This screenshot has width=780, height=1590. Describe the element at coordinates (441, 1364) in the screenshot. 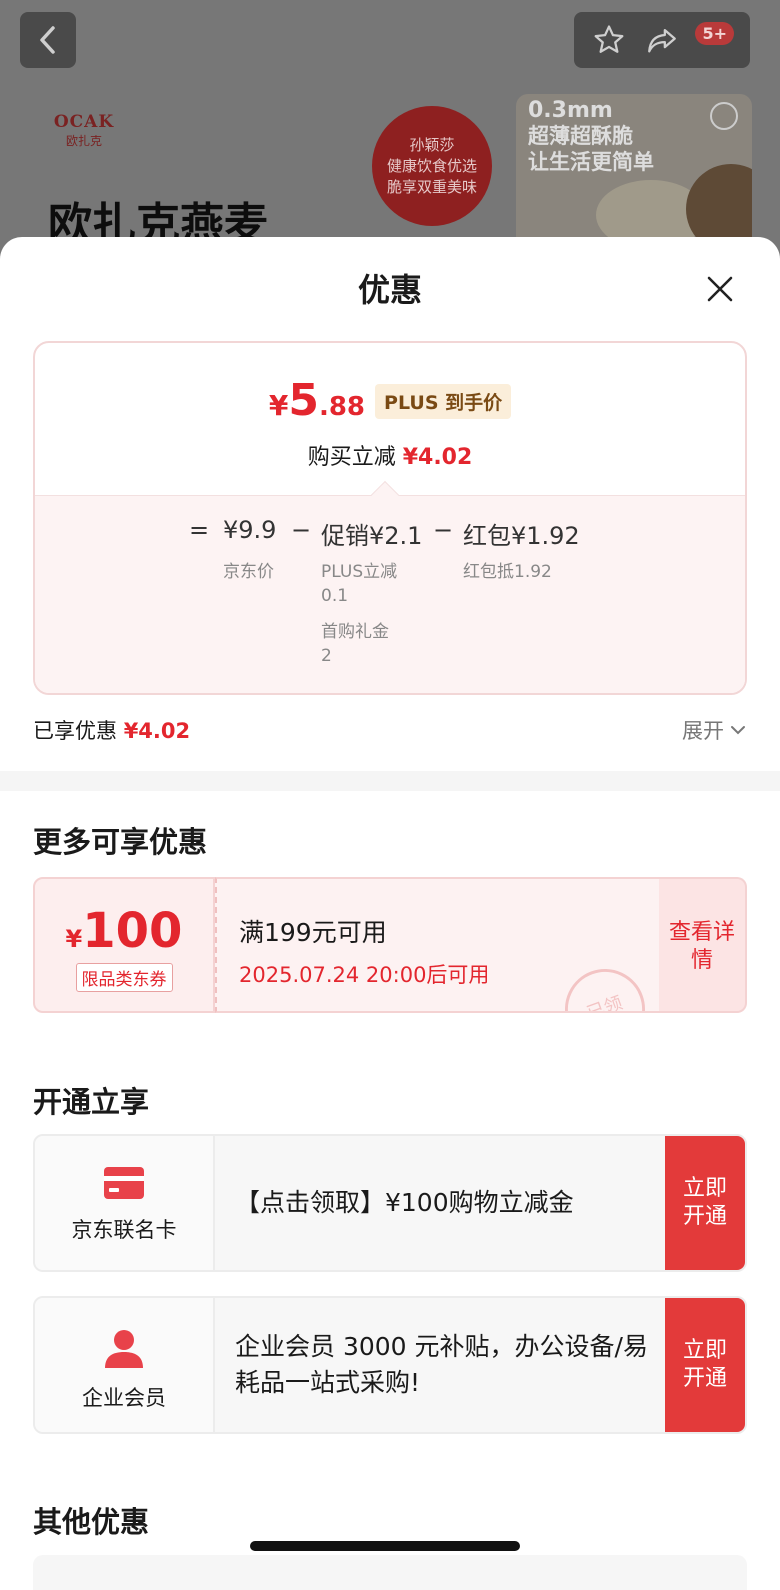

I see `offer-description: 企业会员 3000 元补贴，办公设备/易耗品一站式采购!` at that location.